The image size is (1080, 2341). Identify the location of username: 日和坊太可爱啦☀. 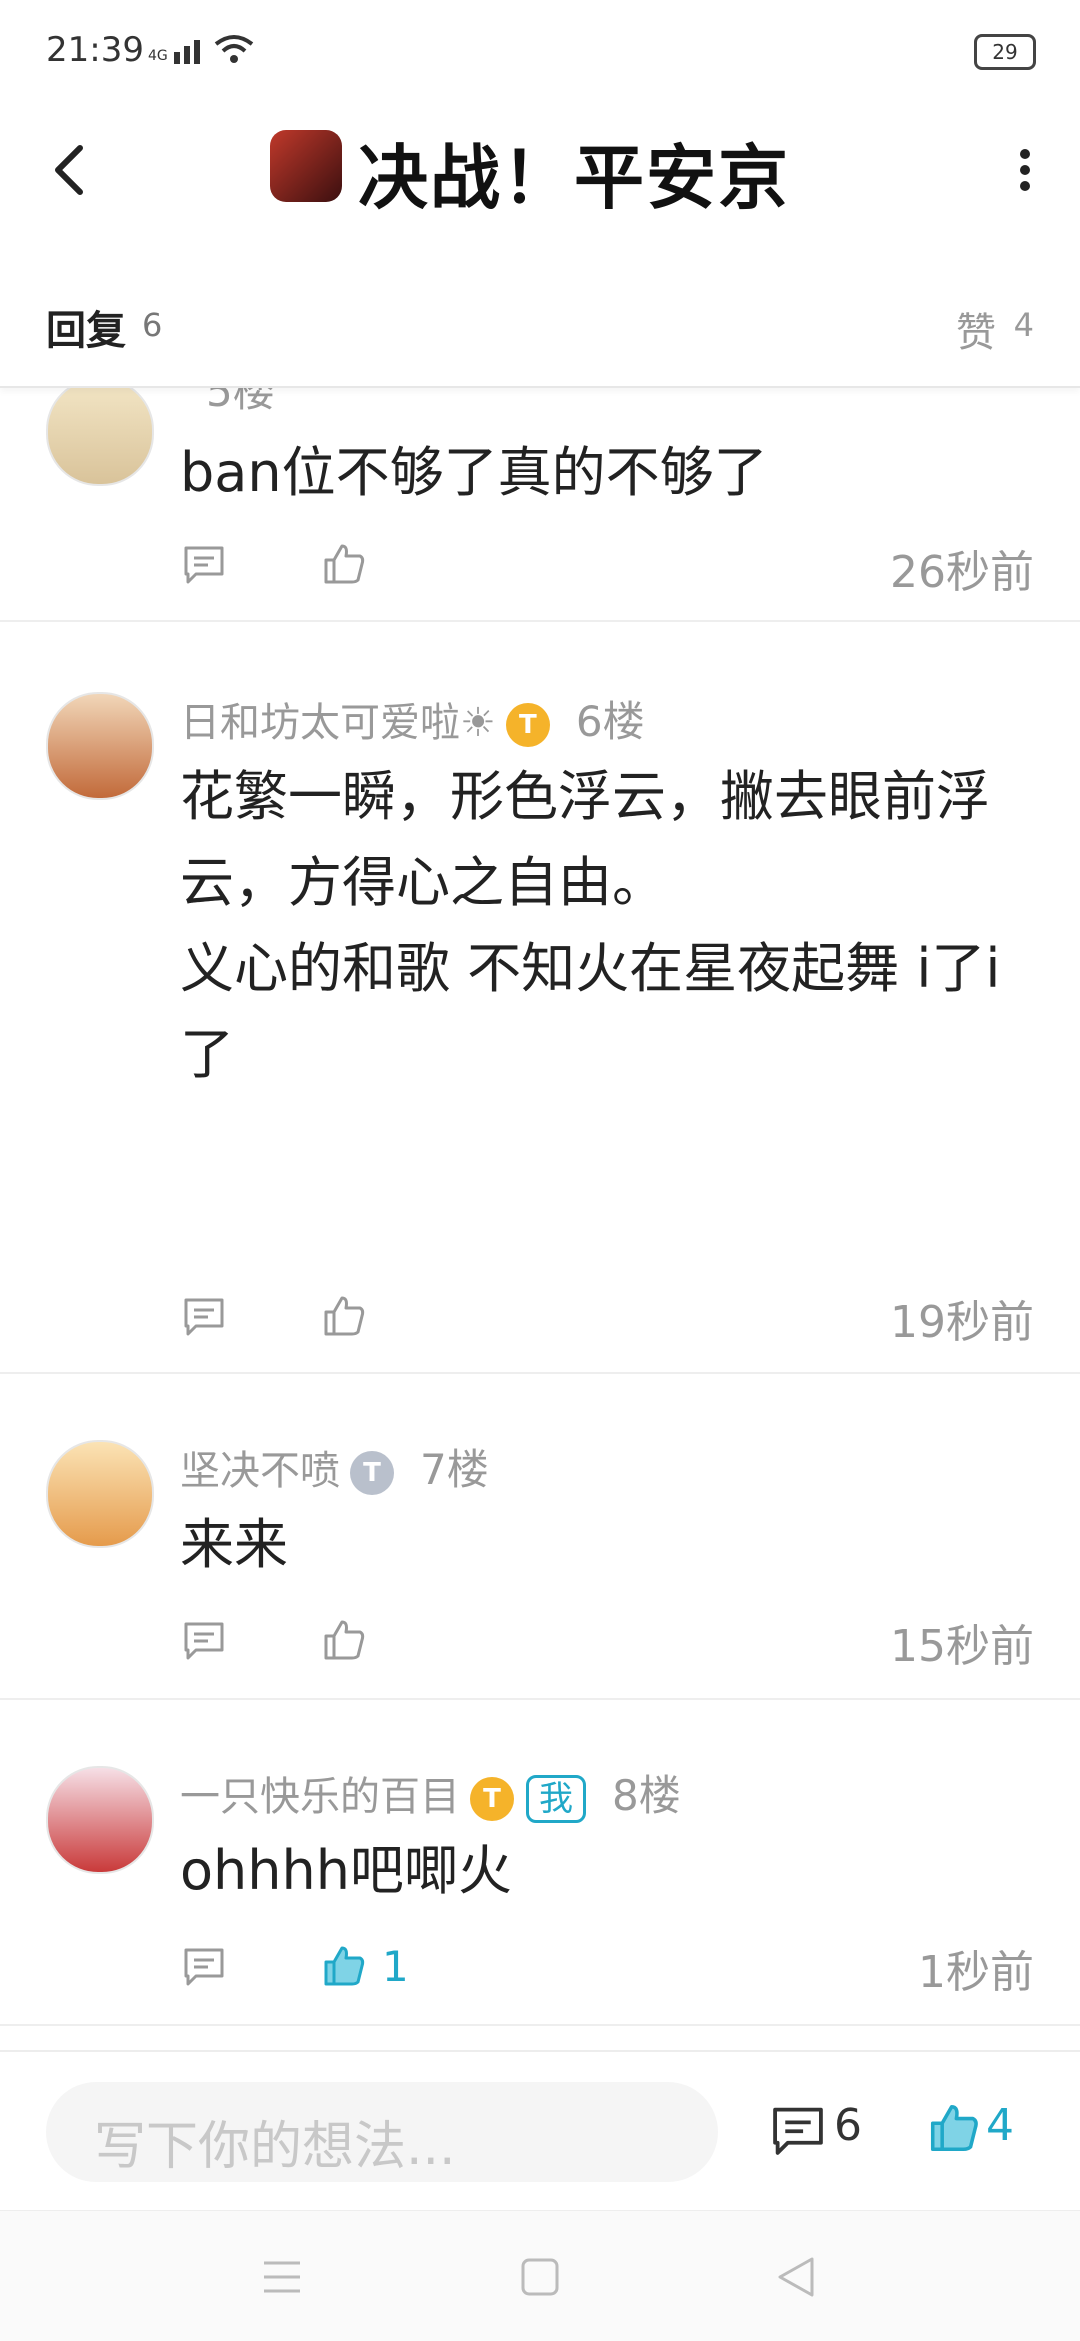
(338, 723).